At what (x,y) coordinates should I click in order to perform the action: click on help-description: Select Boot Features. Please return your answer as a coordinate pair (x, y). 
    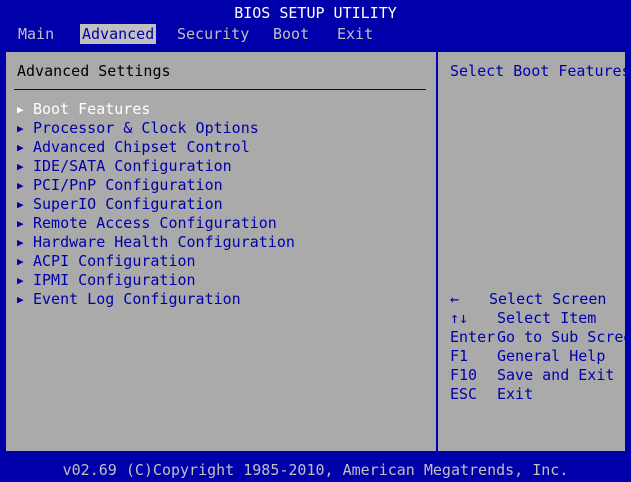
    Looking at the image, I should click on (540, 71).